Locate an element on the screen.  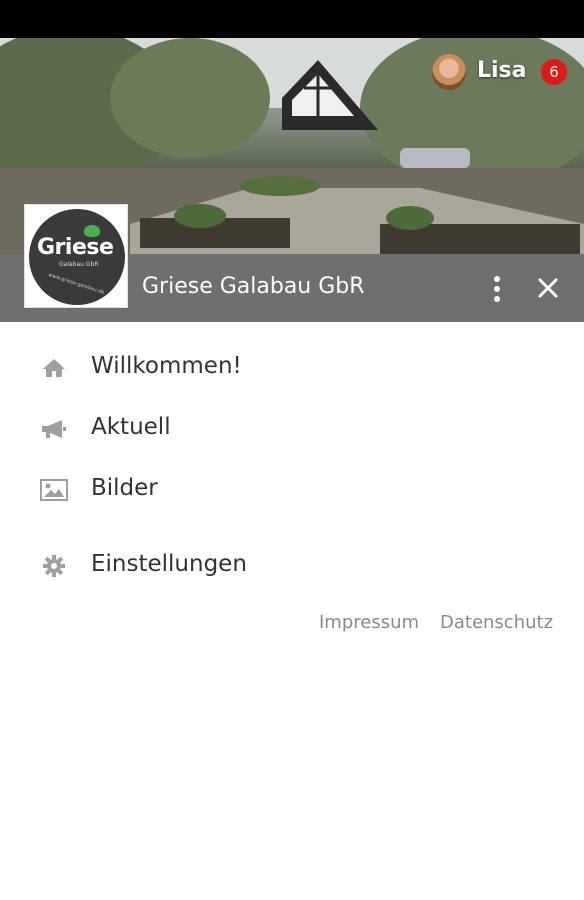
datenschutz-link: Datenschutz is located at coordinates (496, 622).